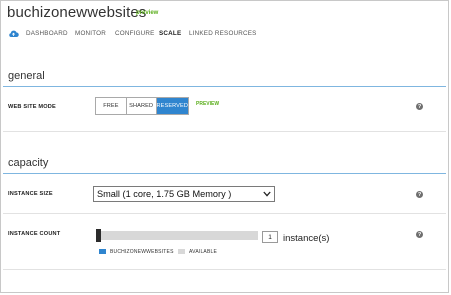 The height and width of the screenshot is (295, 451). Describe the element at coordinates (135, 33) in the screenshot. I see `tab-configure: CONFIGURE` at that location.